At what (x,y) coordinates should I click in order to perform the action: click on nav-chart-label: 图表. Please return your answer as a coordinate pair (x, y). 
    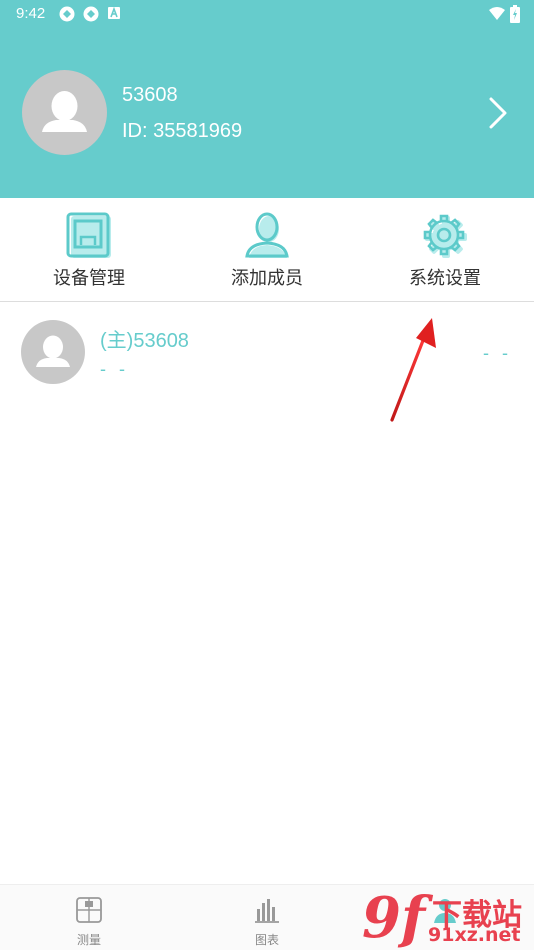
    Looking at the image, I should click on (266, 940).